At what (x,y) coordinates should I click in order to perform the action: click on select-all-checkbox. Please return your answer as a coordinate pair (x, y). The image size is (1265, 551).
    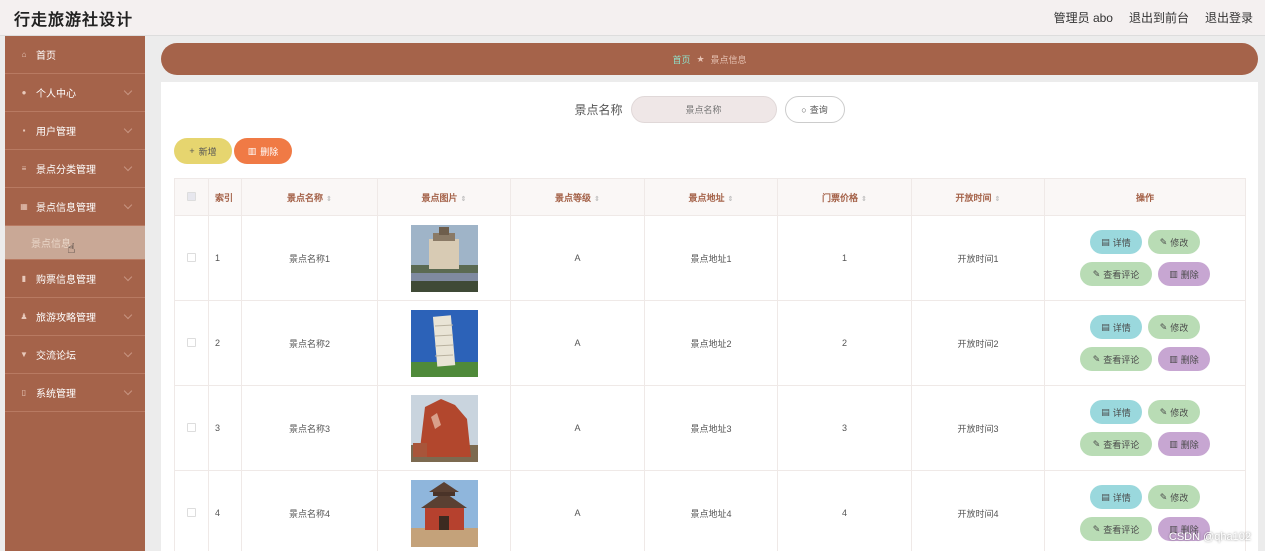
    Looking at the image, I should click on (191, 197).